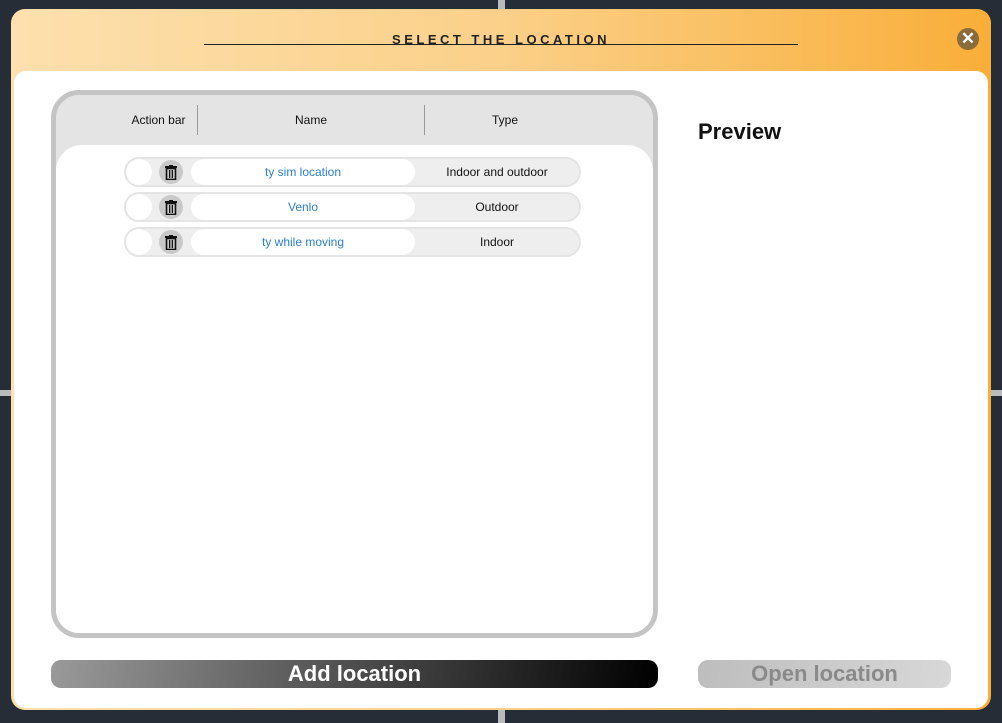 The height and width of the screenshot is (723, 1002). I want to click on table-row: ty while moving Indoor, so click(352, 242).